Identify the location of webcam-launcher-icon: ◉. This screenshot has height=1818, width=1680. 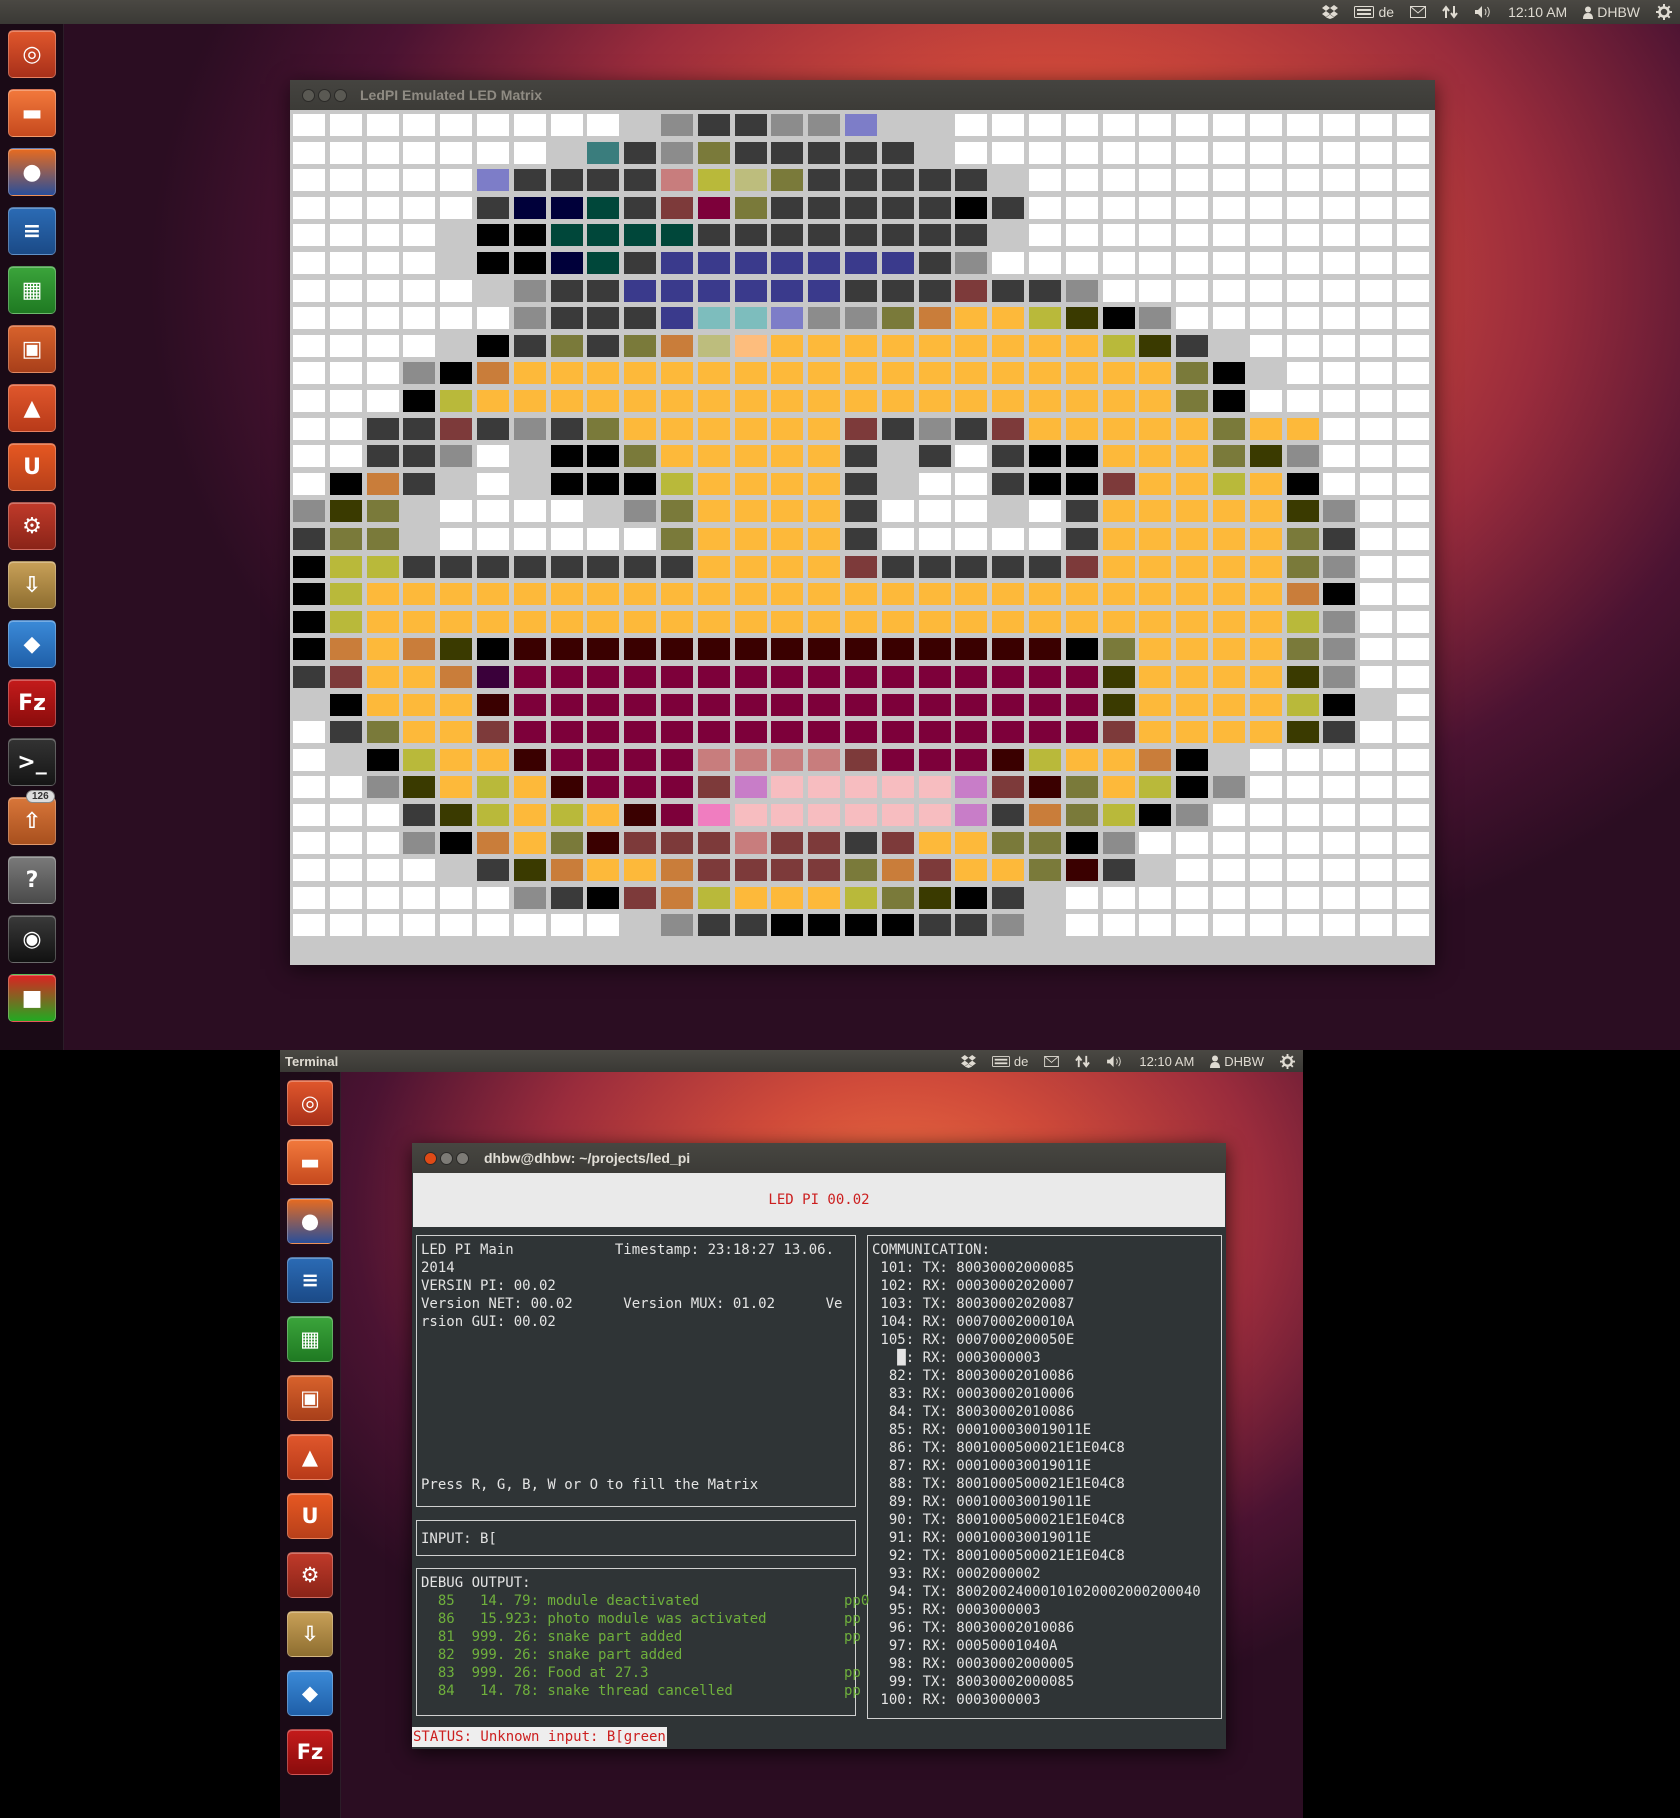
(32, 939).